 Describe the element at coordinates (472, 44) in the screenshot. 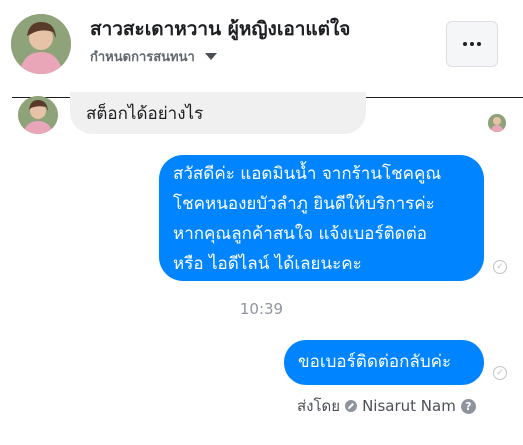

I see `more-options-button` at that location.